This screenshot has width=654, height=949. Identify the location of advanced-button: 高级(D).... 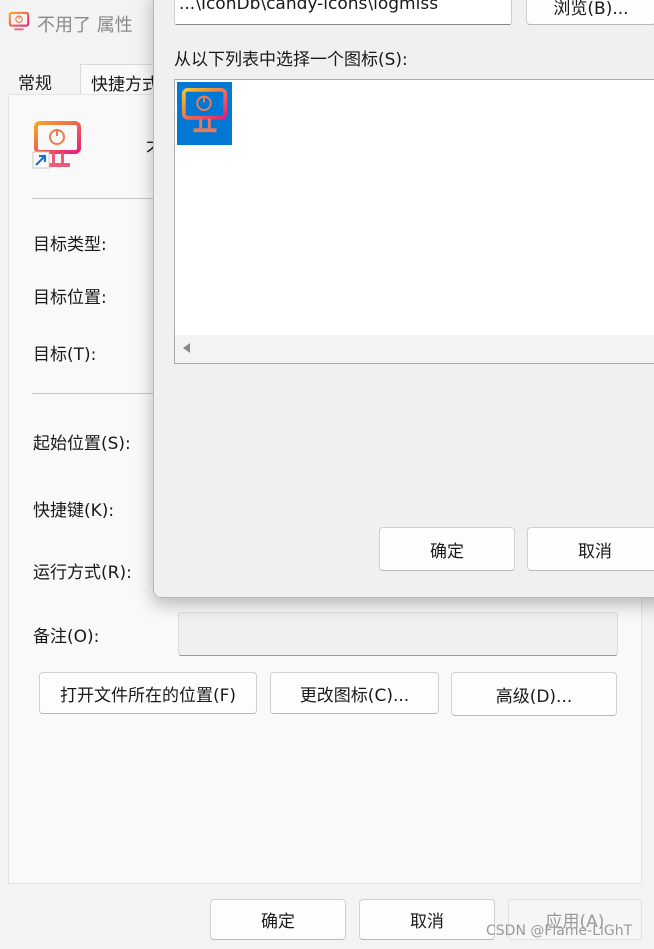
(534, 694).